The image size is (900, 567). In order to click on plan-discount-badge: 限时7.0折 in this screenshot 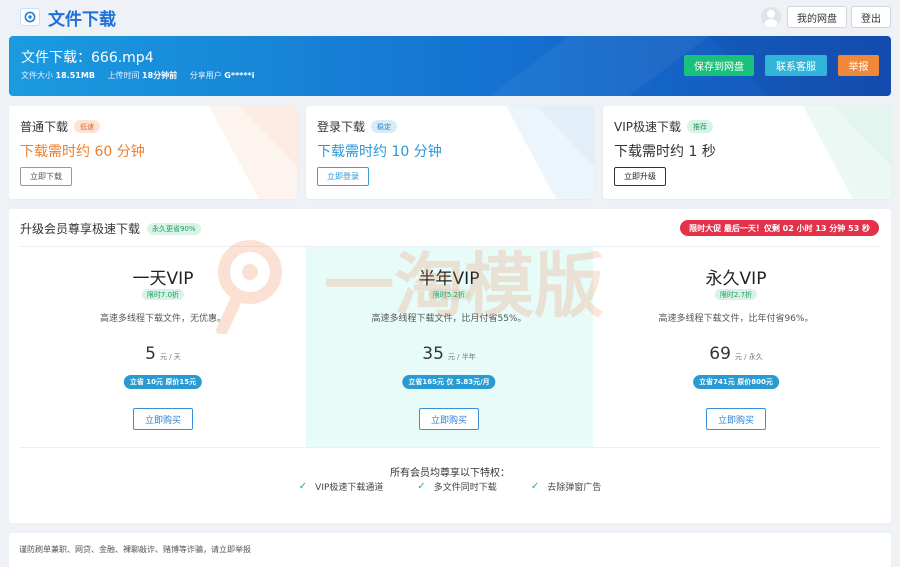, I will do `click(163, 294)`.